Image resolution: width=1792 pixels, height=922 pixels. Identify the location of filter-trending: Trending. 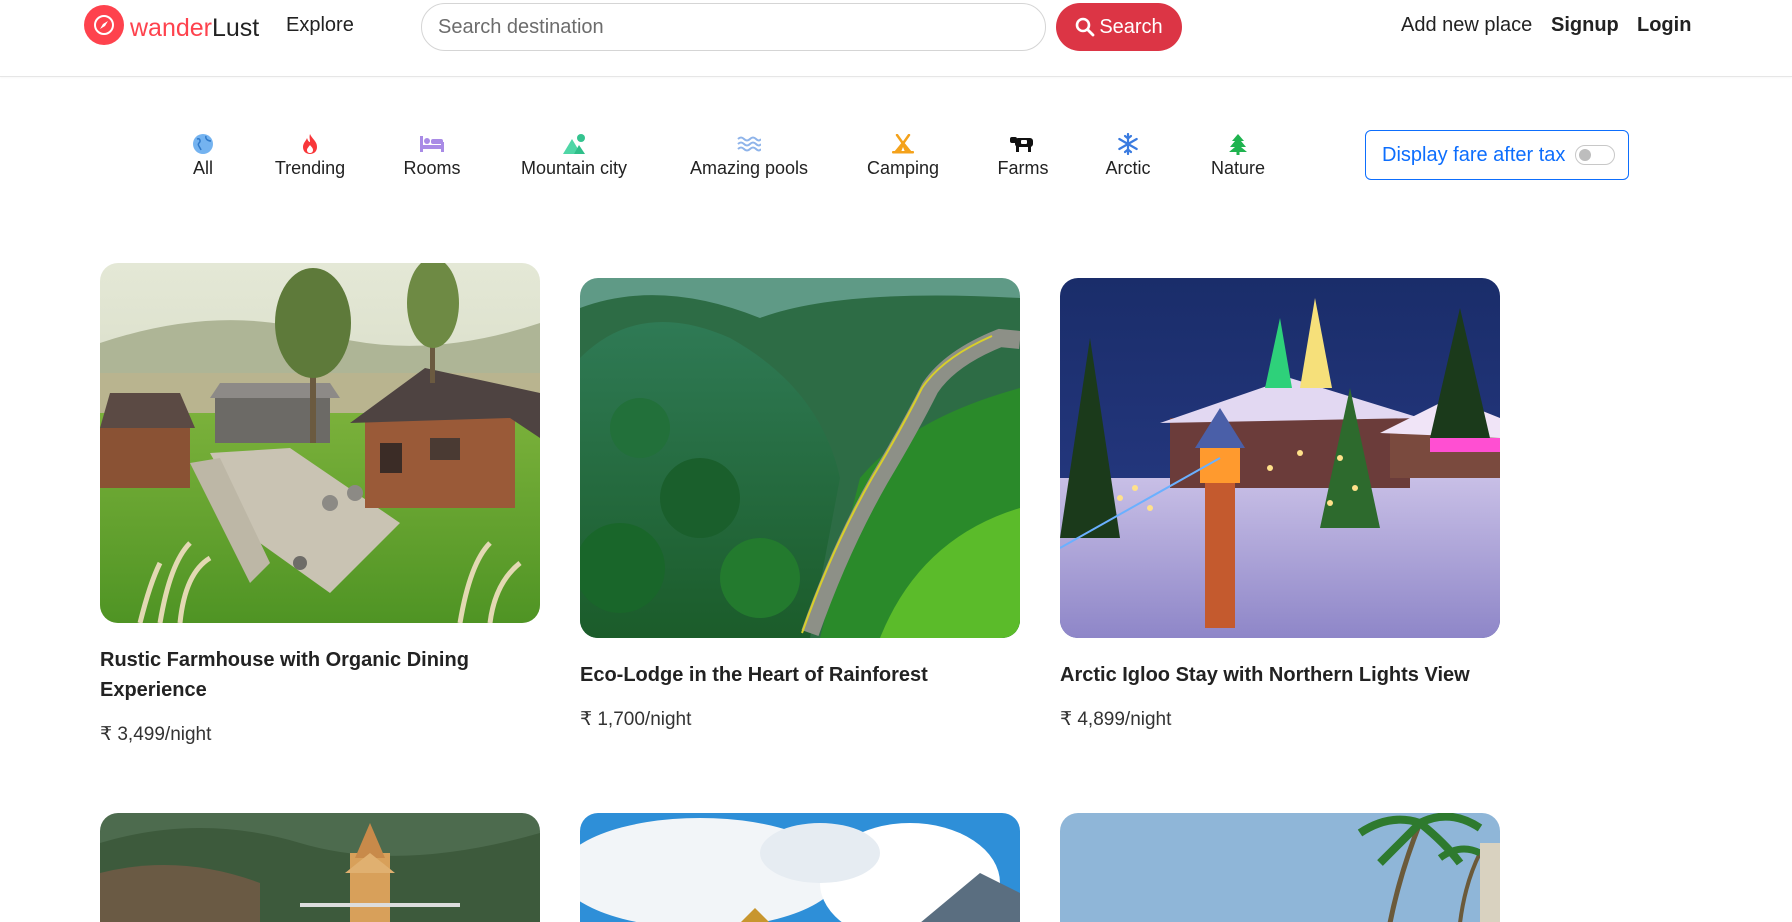
(310, 157).